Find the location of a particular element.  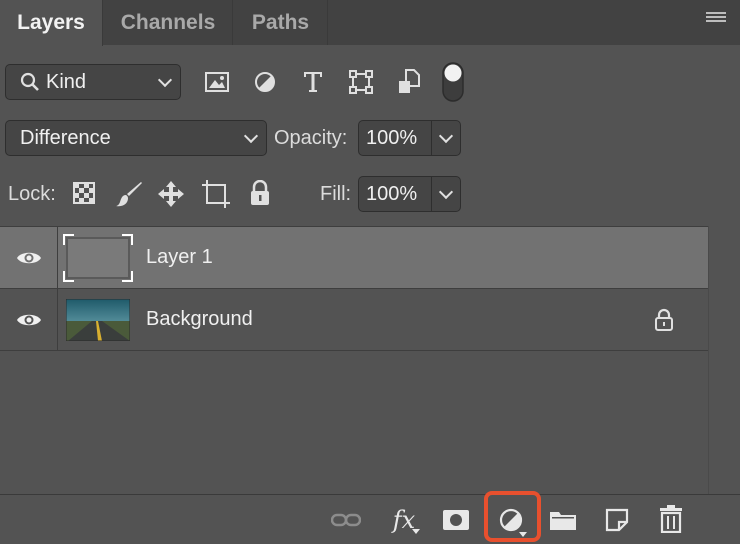

lock-transparent-pixels-icon is located at coordinates (84, 193).